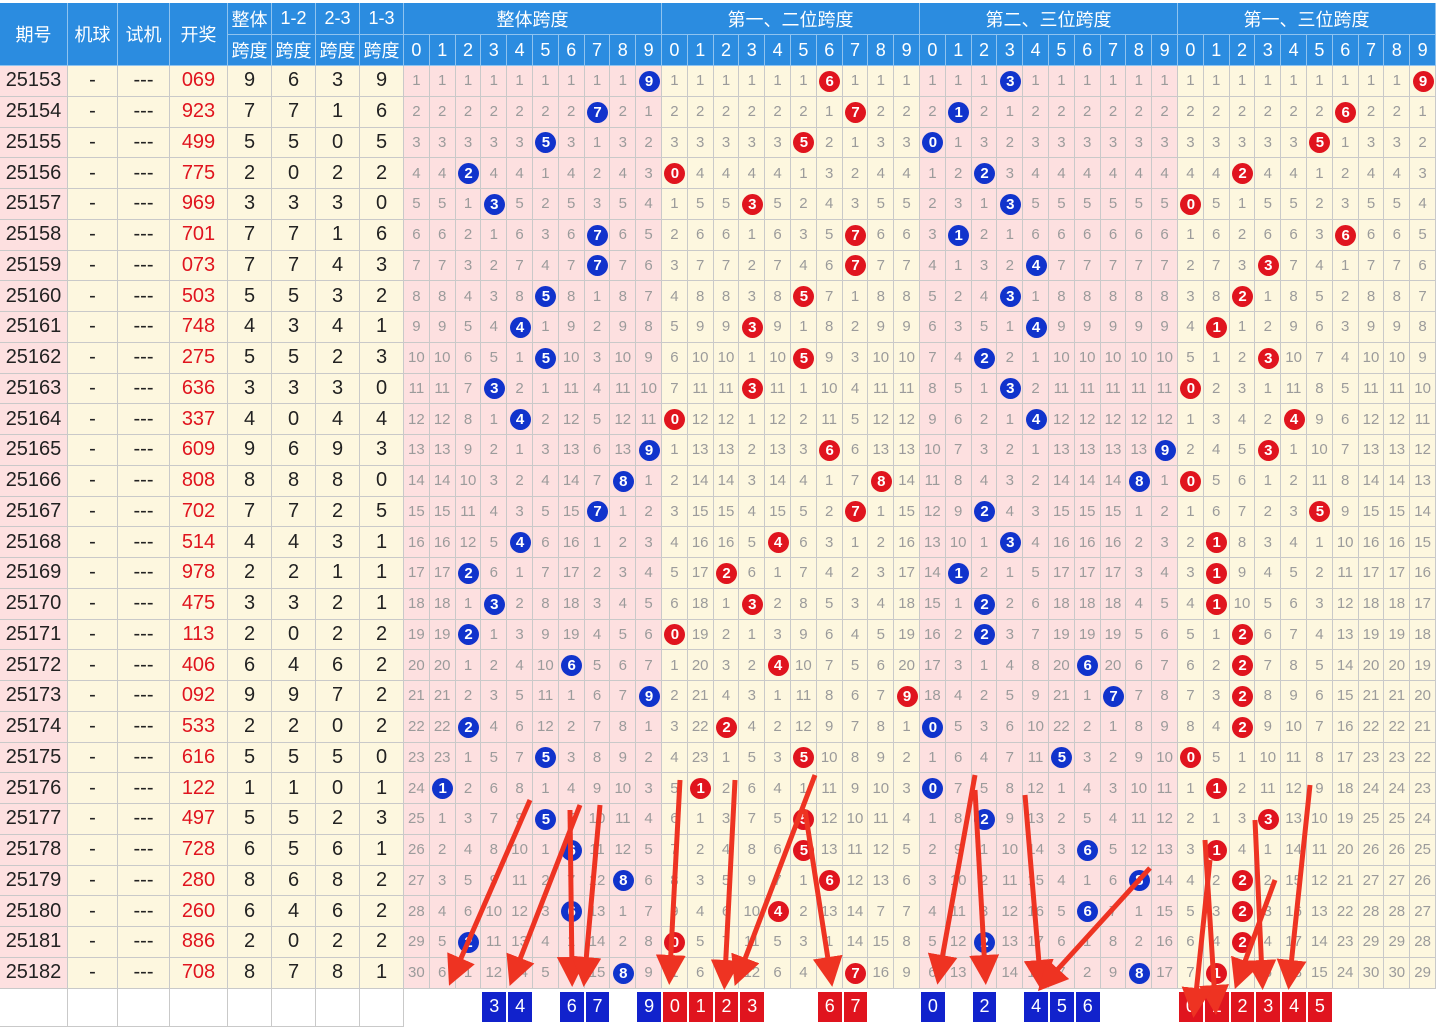 The width and height of the screenshot is (1440, 1027). What do you see at coordinates (880, 896) in the screenshot?
I see `annotation-arrows` at bounding box center [880, 896].